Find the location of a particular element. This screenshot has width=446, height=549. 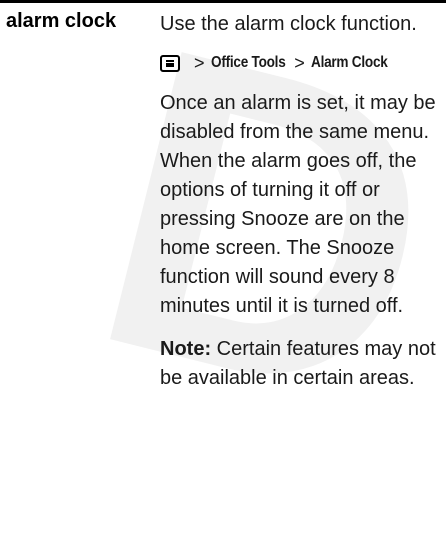

menu-path: > Office Tools > Alarm Clock is located at coordinates (301, 63).